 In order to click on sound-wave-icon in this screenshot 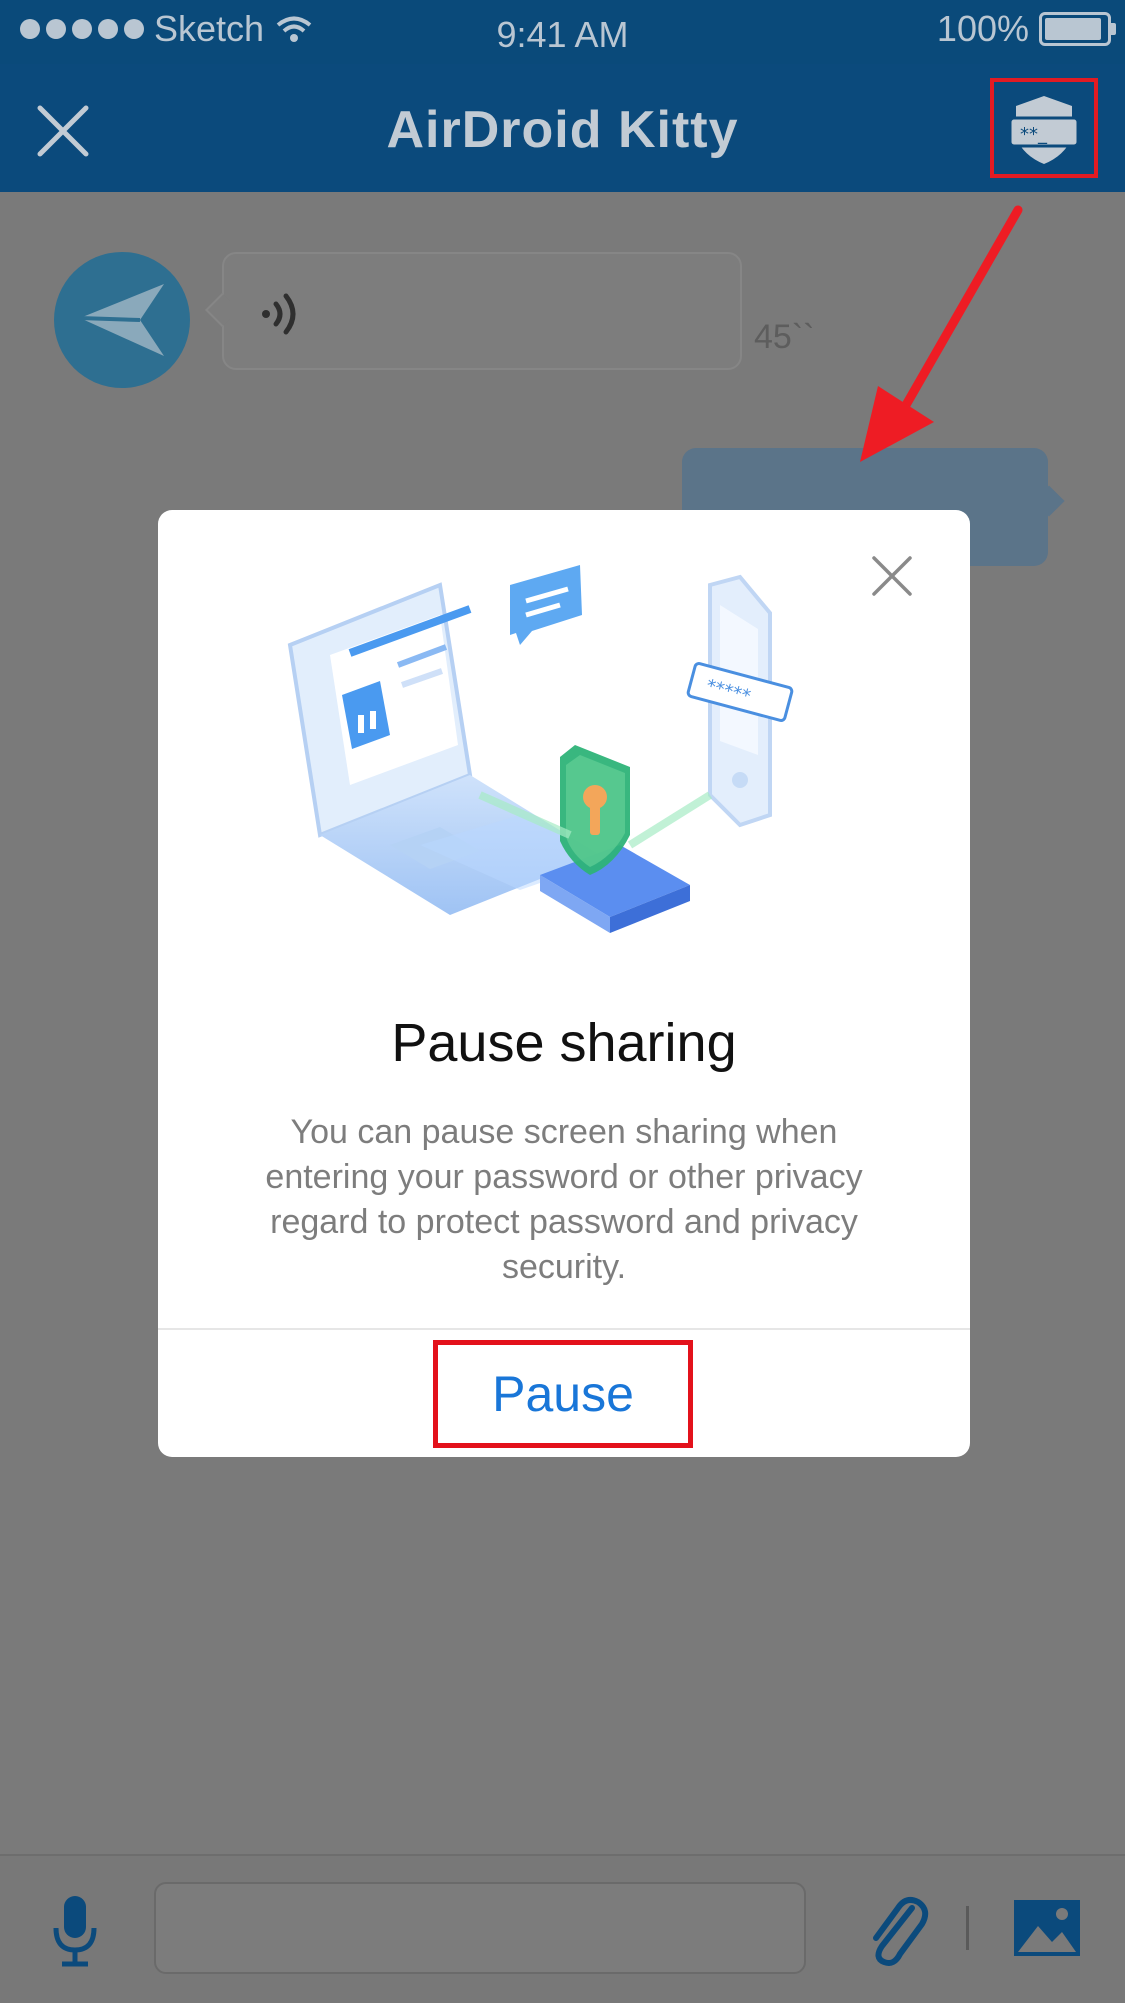, I will do `click(279, 314)`.